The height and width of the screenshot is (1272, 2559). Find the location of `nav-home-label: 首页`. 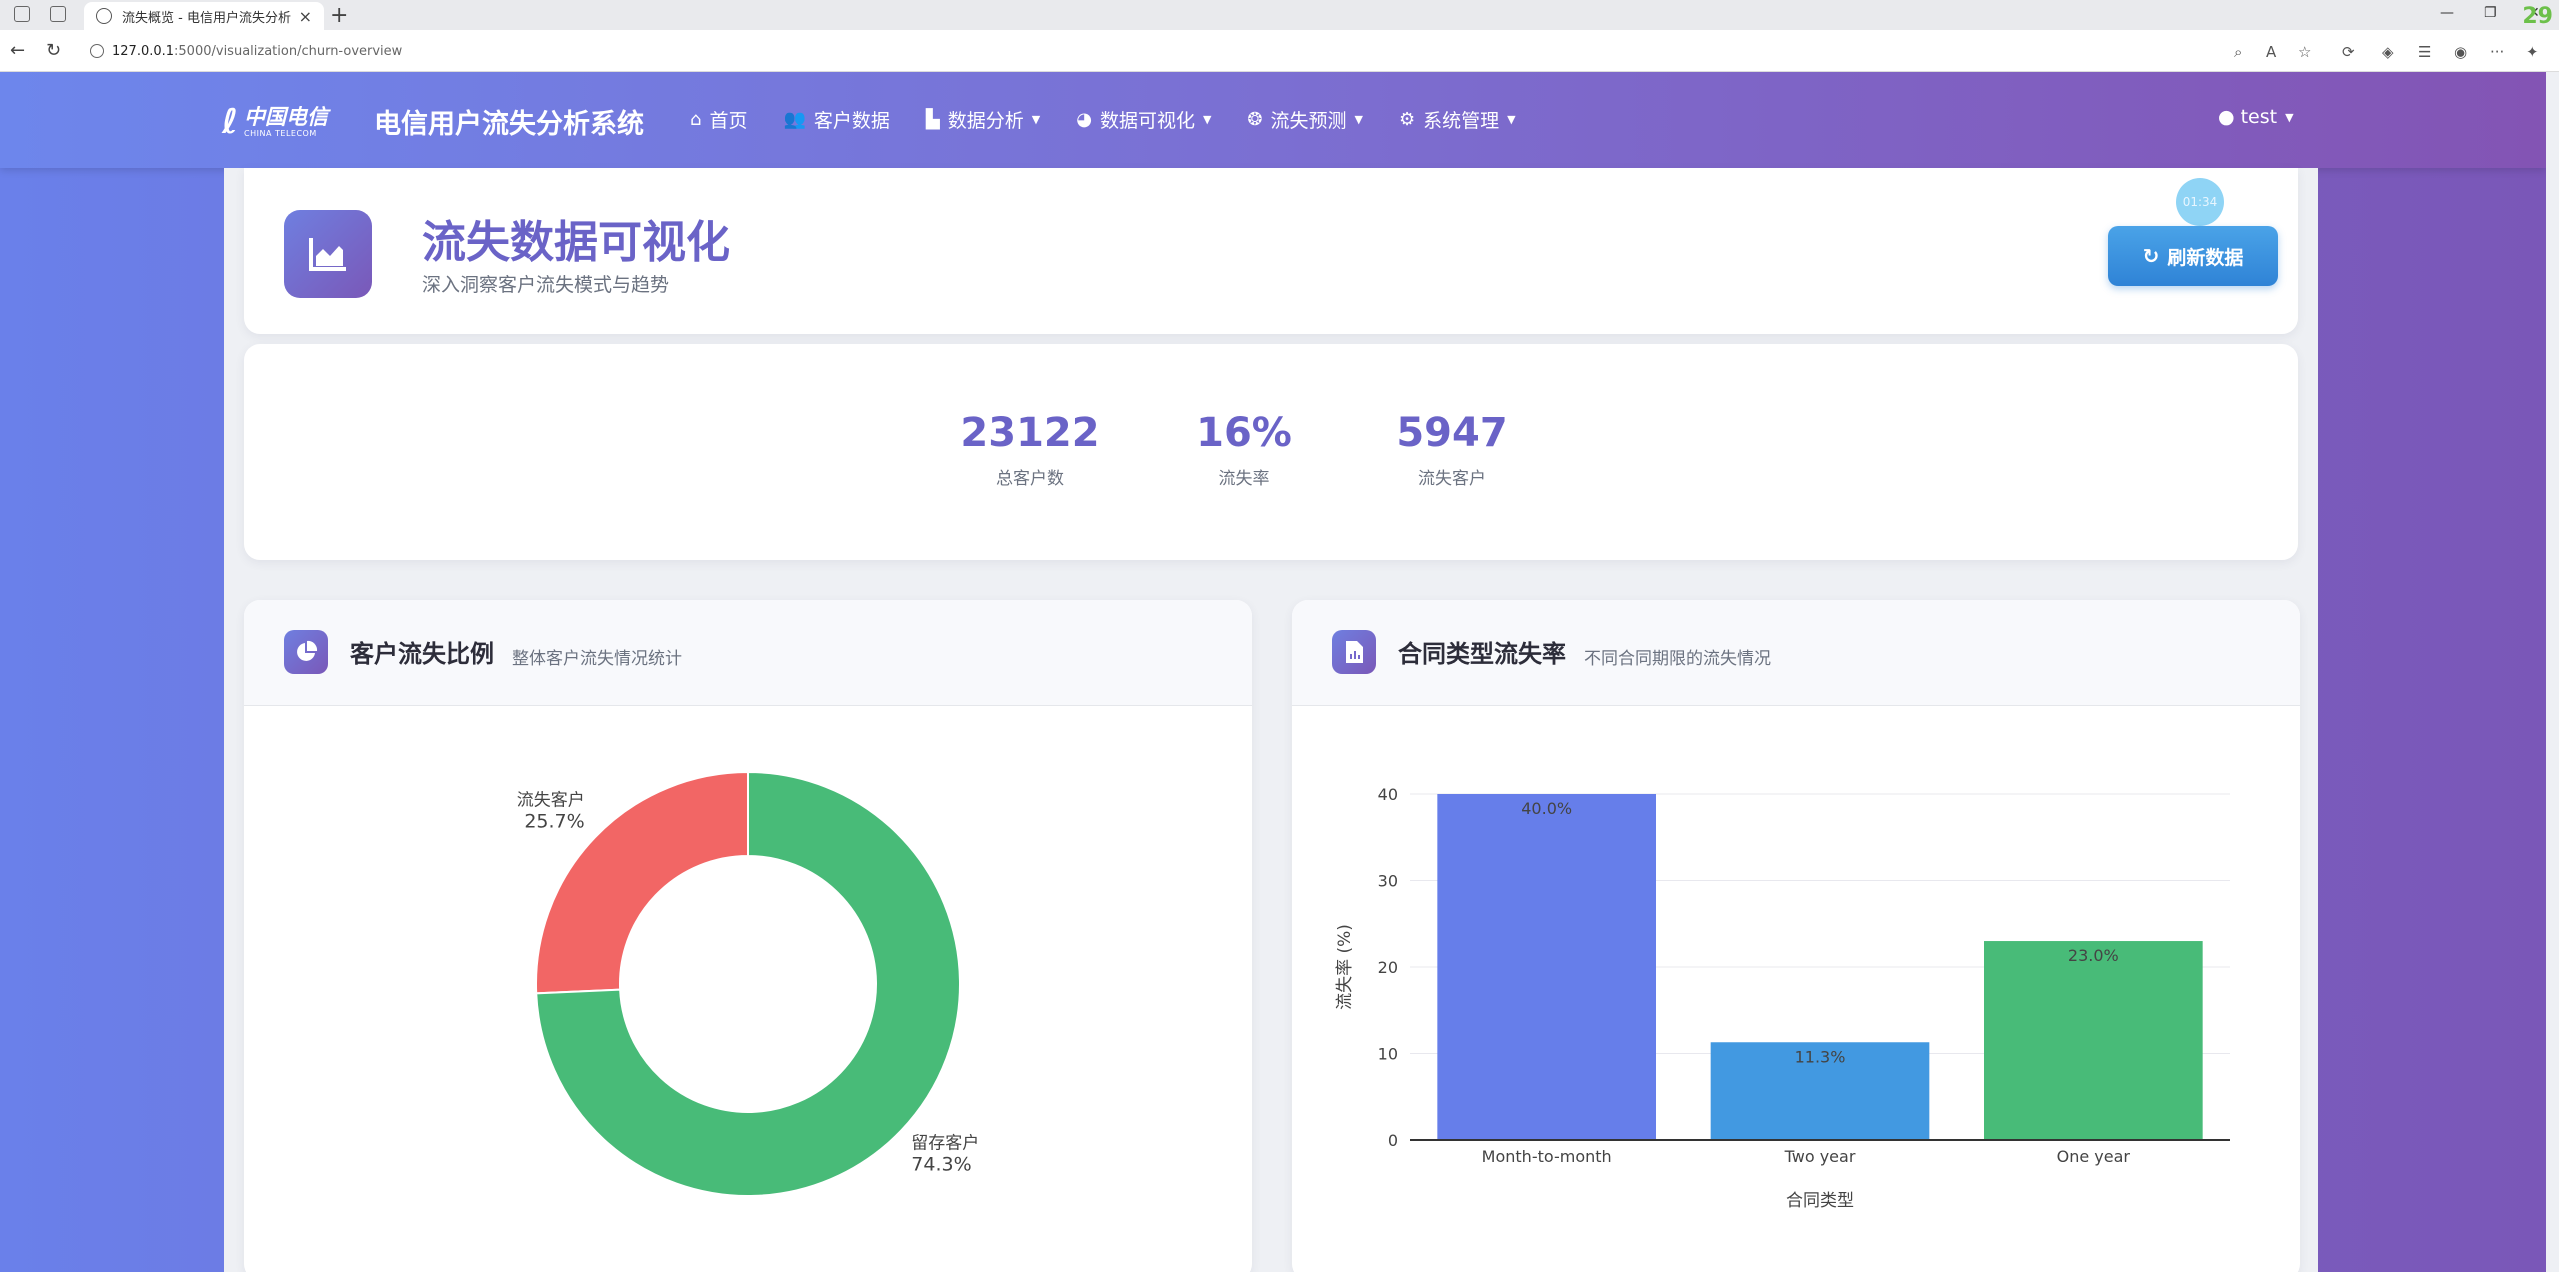

nav-home-label: 首页 is located at coordinates (728, 121).